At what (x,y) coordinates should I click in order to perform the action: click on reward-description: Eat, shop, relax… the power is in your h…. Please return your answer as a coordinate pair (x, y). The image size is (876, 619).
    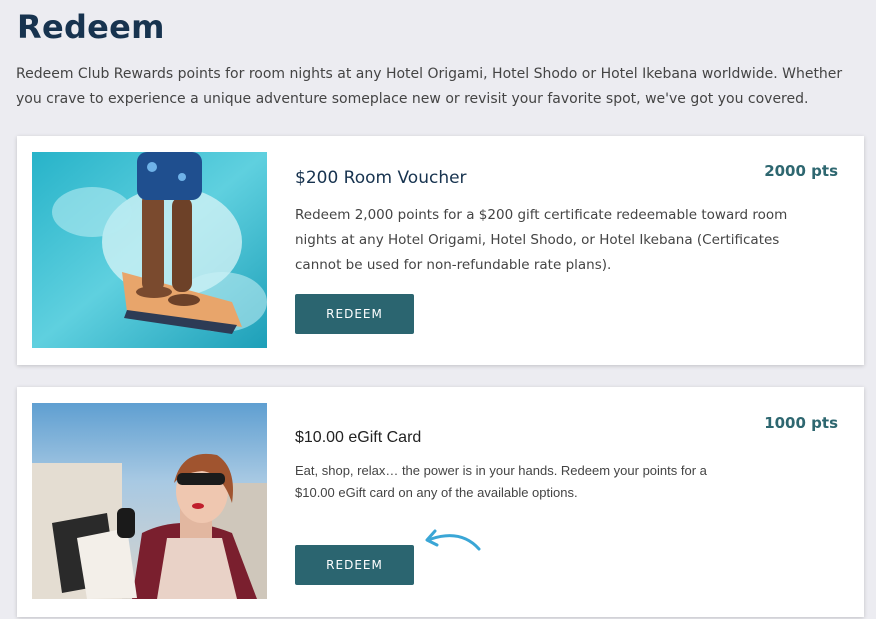
    Looking at the image, I should click on (501, 481).